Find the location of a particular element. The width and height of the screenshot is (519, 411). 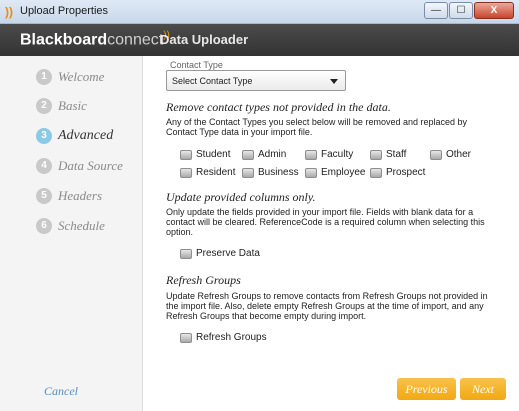

brand-bold: Blackboard is located at coordinates (64, 40).